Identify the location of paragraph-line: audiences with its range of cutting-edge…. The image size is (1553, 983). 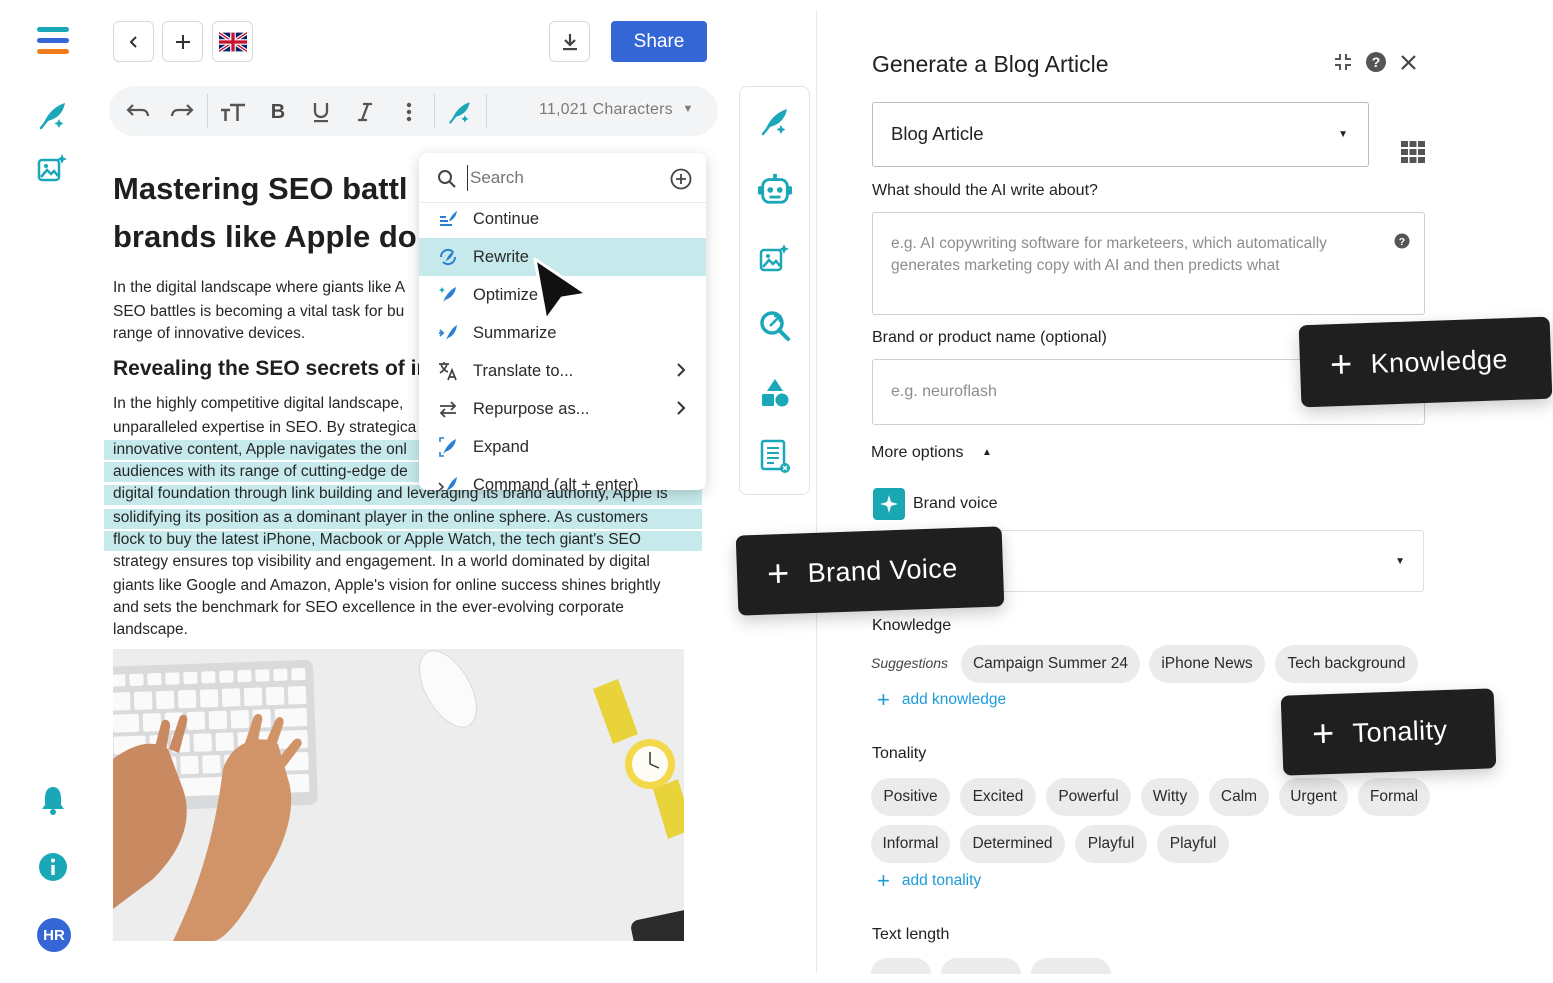
(260, 472).